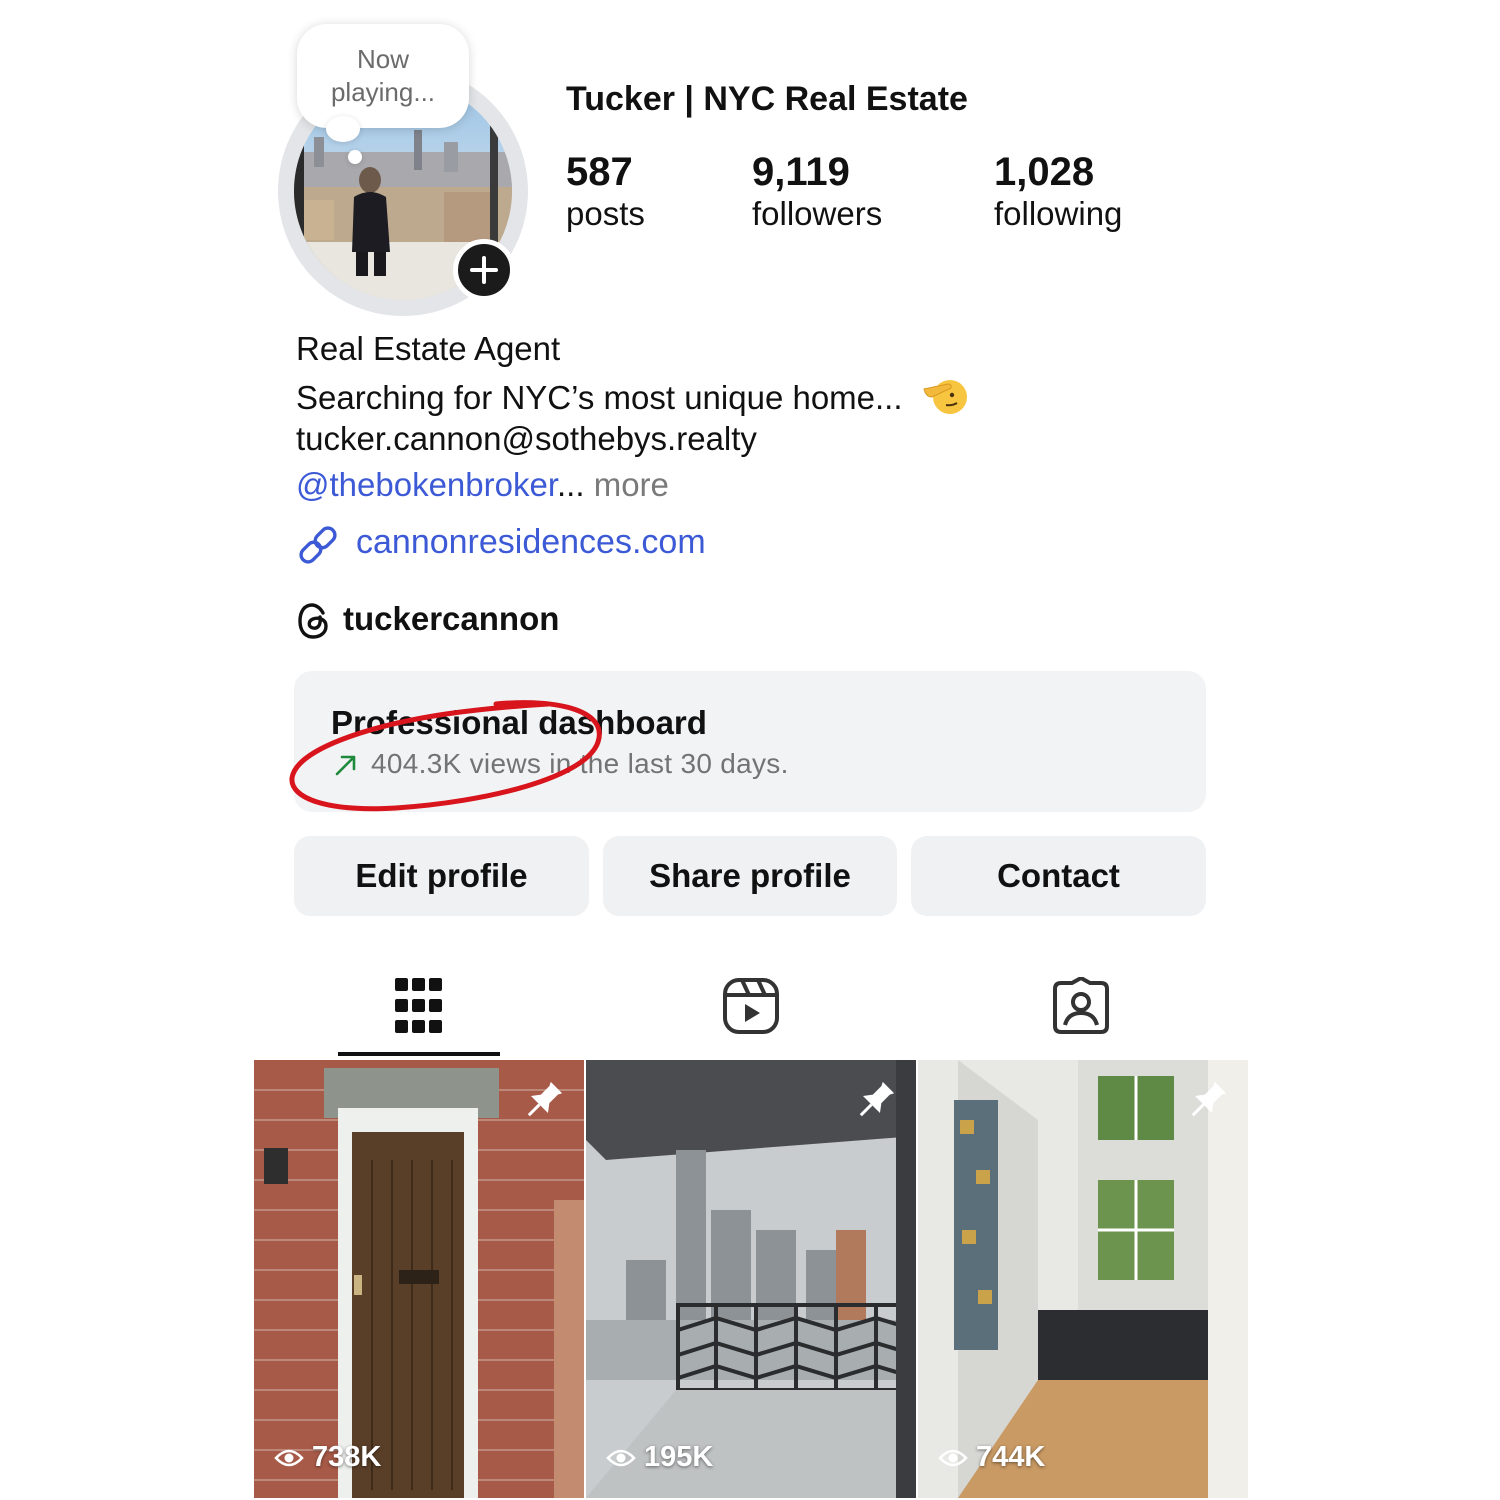 The image size is (1500, 1500). I want to click on post-tile: 744K, so click(1083, 1279).